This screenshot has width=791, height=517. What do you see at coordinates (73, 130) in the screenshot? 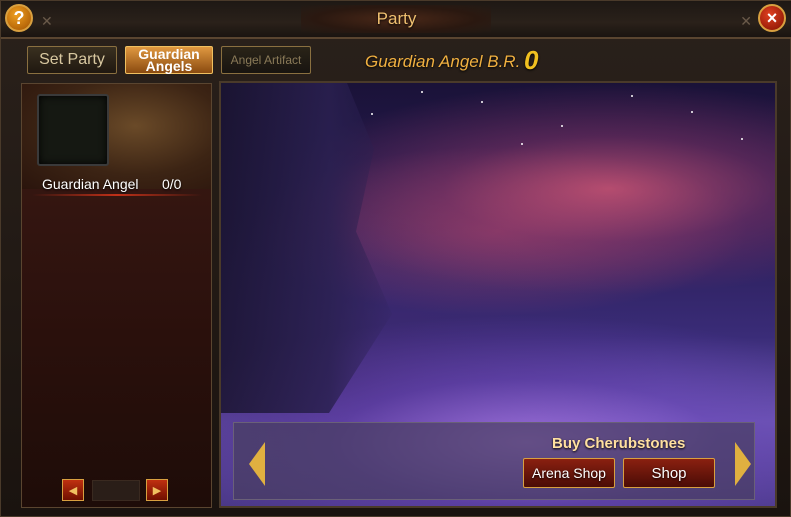
I see `angel-portrait-slot` at bounding box center [73, 130].